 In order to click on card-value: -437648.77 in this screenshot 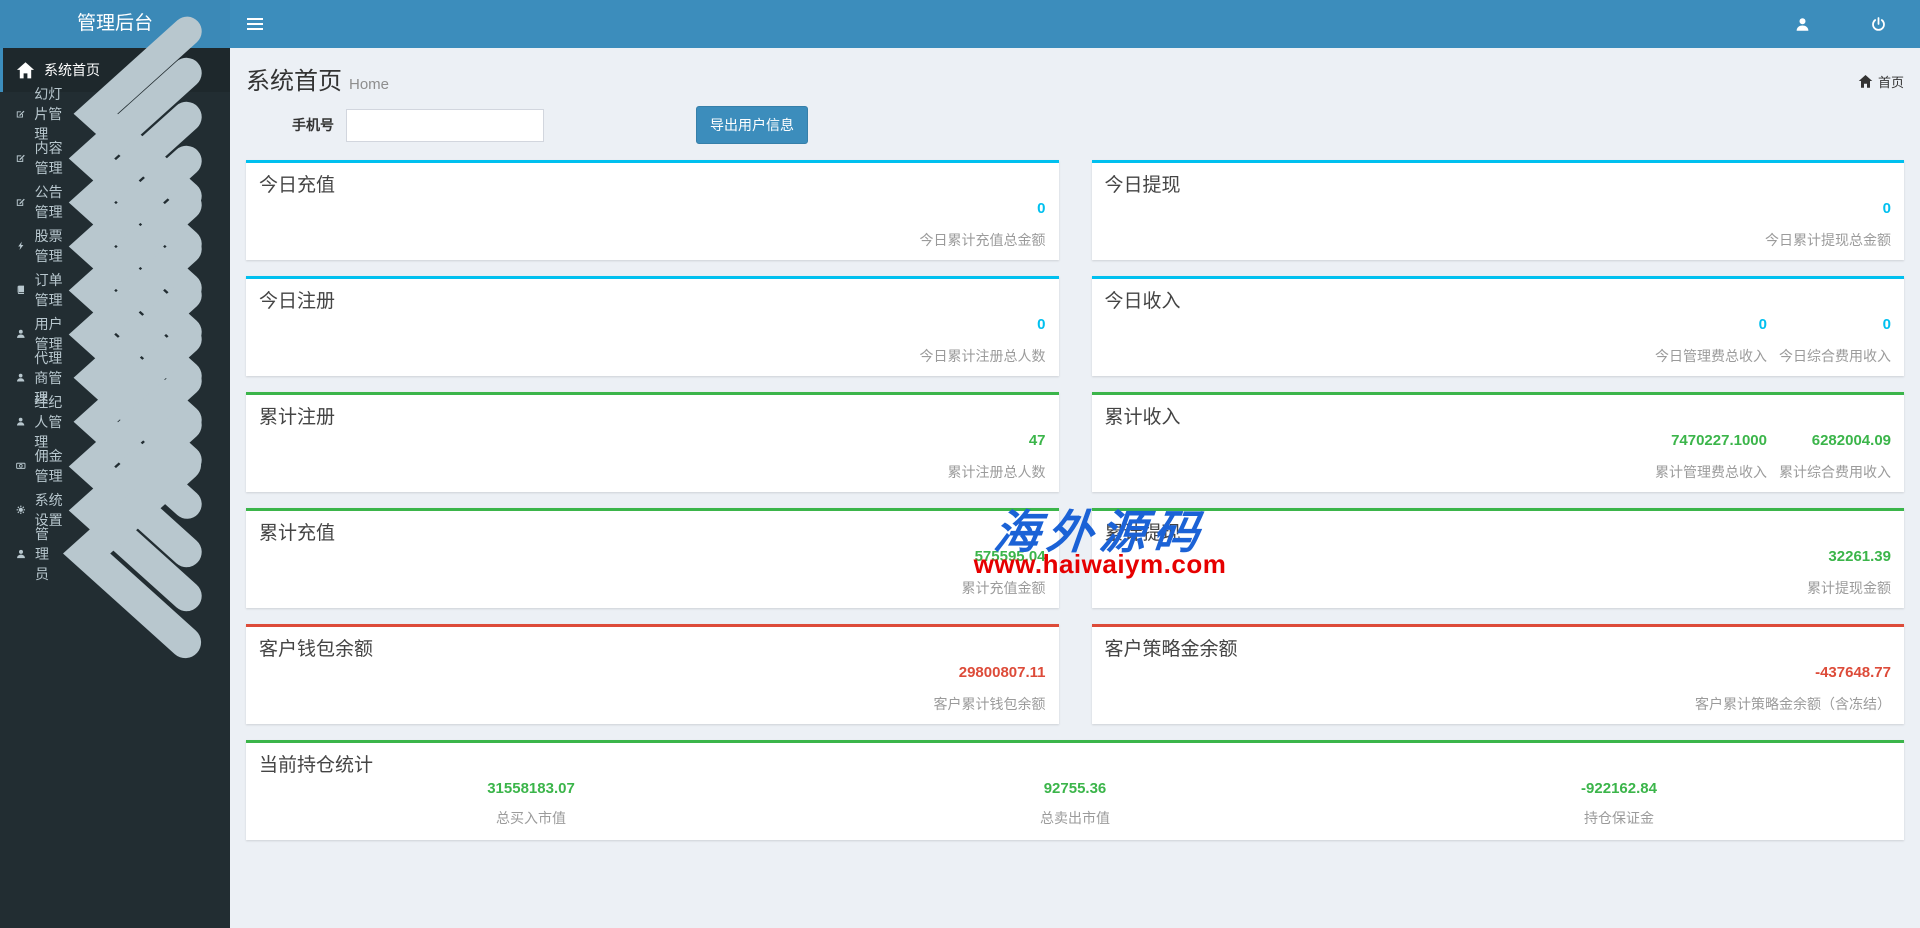, I will do `click(1853, 672)`.